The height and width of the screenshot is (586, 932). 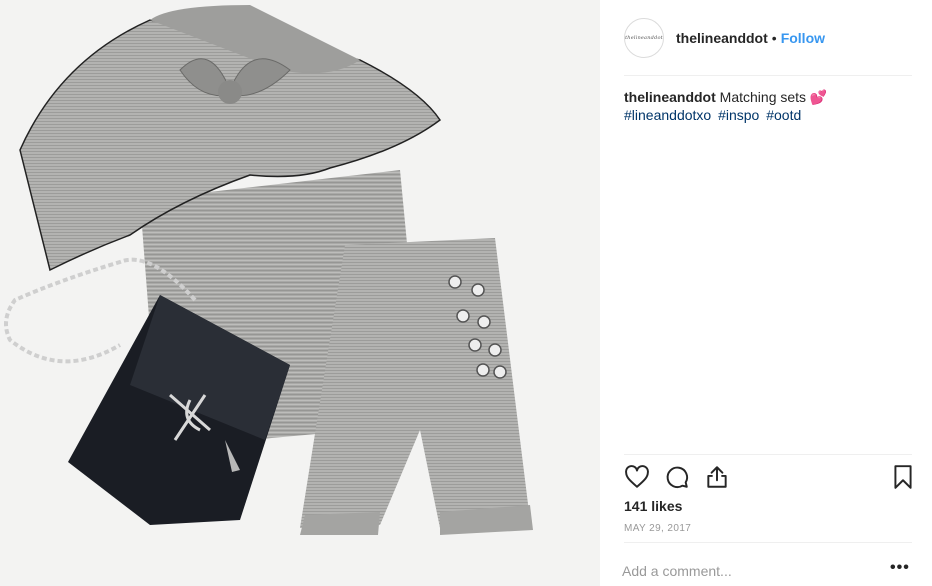 I want to click on header-username: thelineanddot, so click(x=722, y=38).